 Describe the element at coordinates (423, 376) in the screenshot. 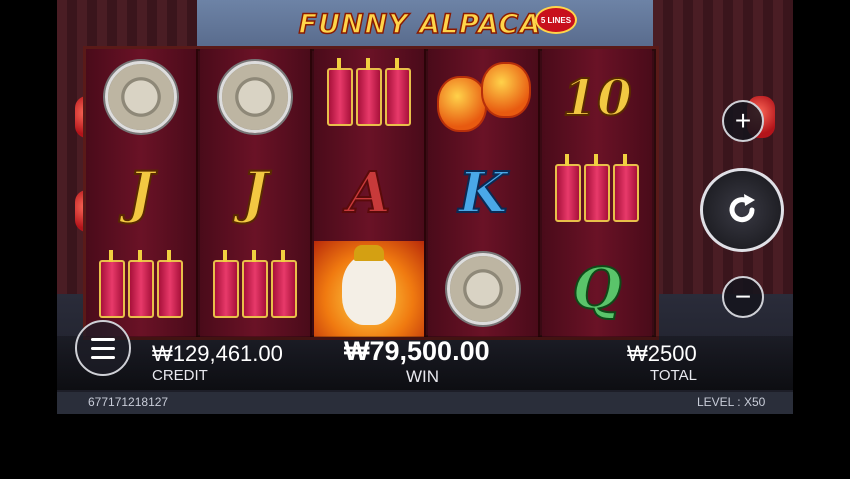

I see `win-label: WIN` at that location.